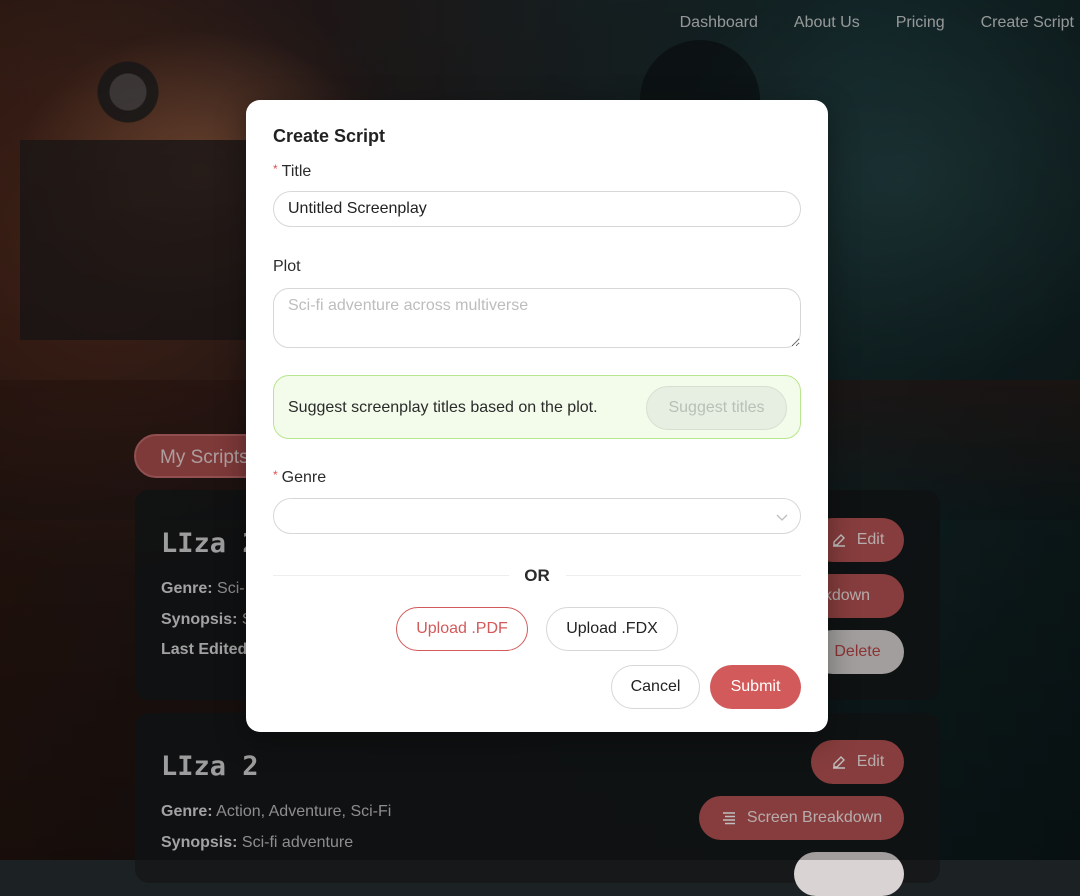 Image resolution: width=1080 pixels, height=896 pixels. Describe the element at coordinates (612, 629) in the screenshot. I see `upload-fdx-button: Upload .FDX` at that location.